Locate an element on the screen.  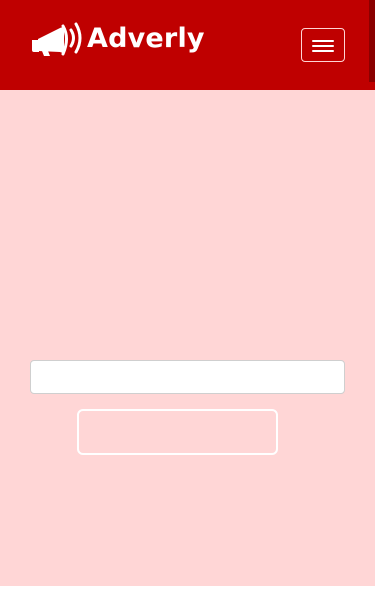
brand-logo-link: Adverly is located at coordinates (117, 38).